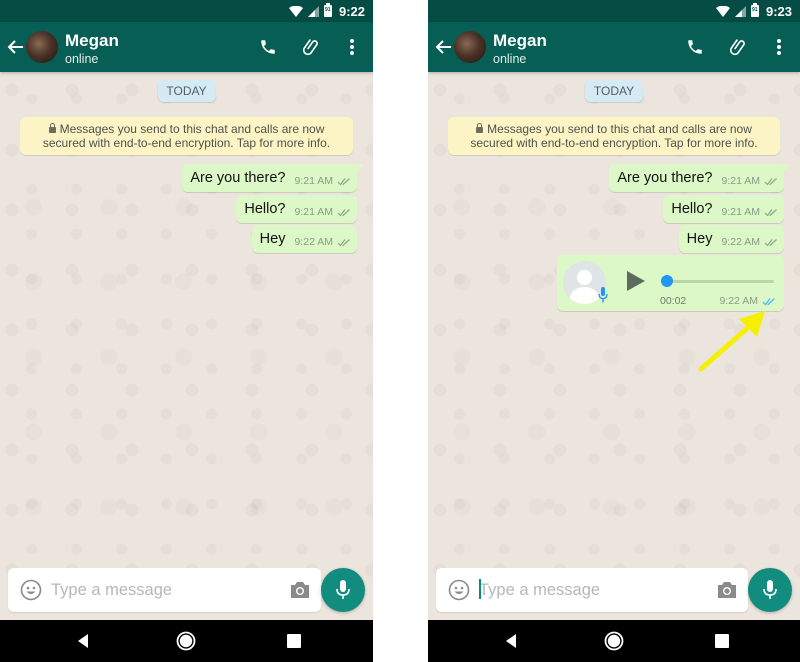 The height and width of the screenshot is (662, 800). I want to click on voice-progress-track, so click(719, 281).